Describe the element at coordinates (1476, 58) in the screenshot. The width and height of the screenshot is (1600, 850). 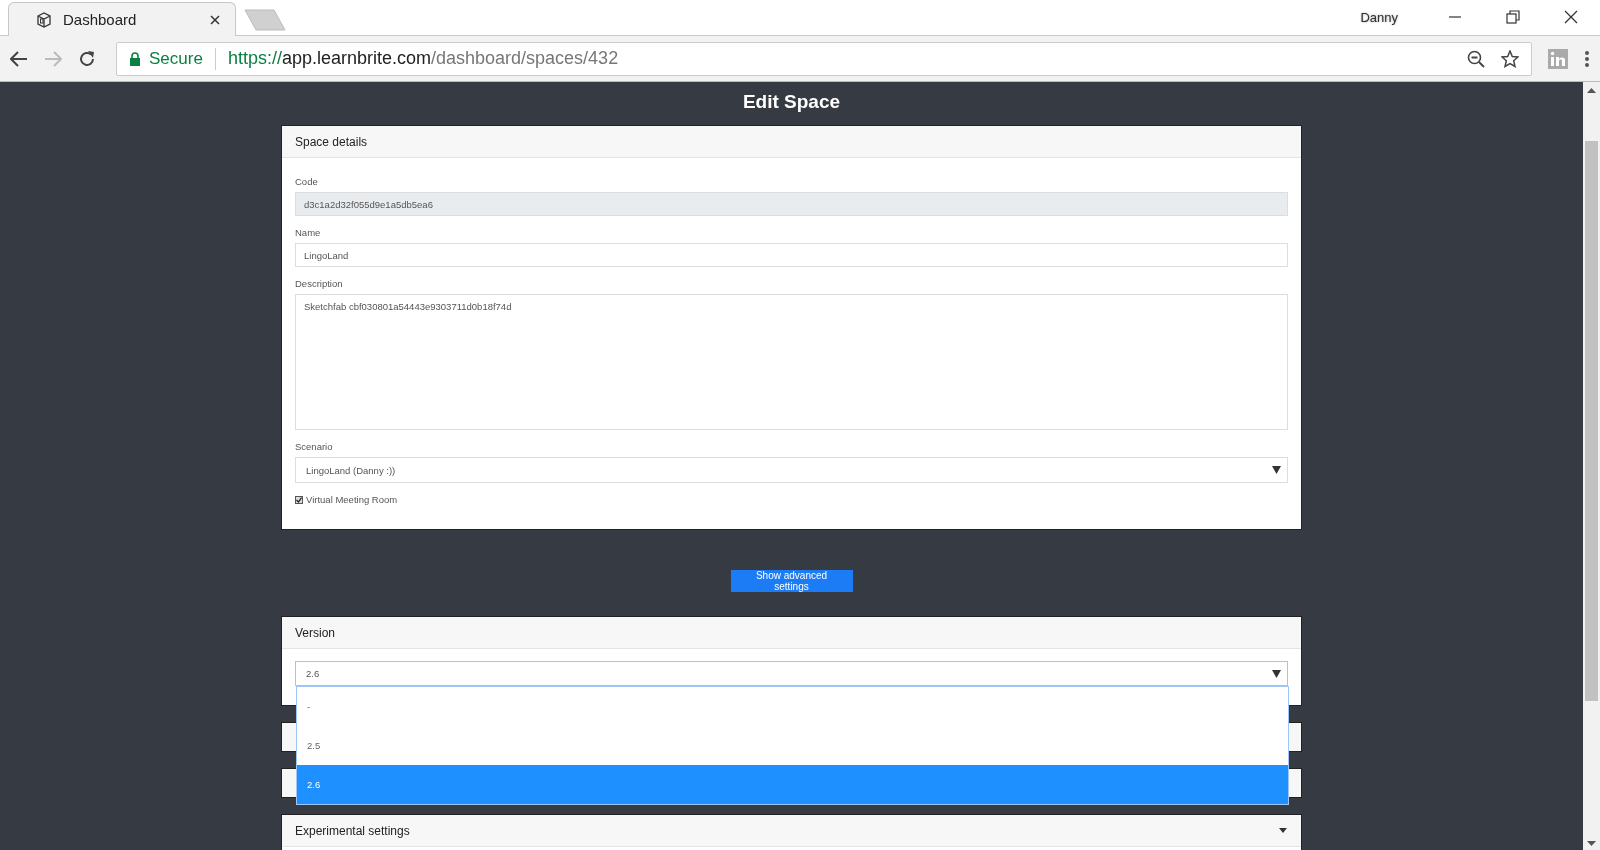
I see `zoom-out-icon` at that location.